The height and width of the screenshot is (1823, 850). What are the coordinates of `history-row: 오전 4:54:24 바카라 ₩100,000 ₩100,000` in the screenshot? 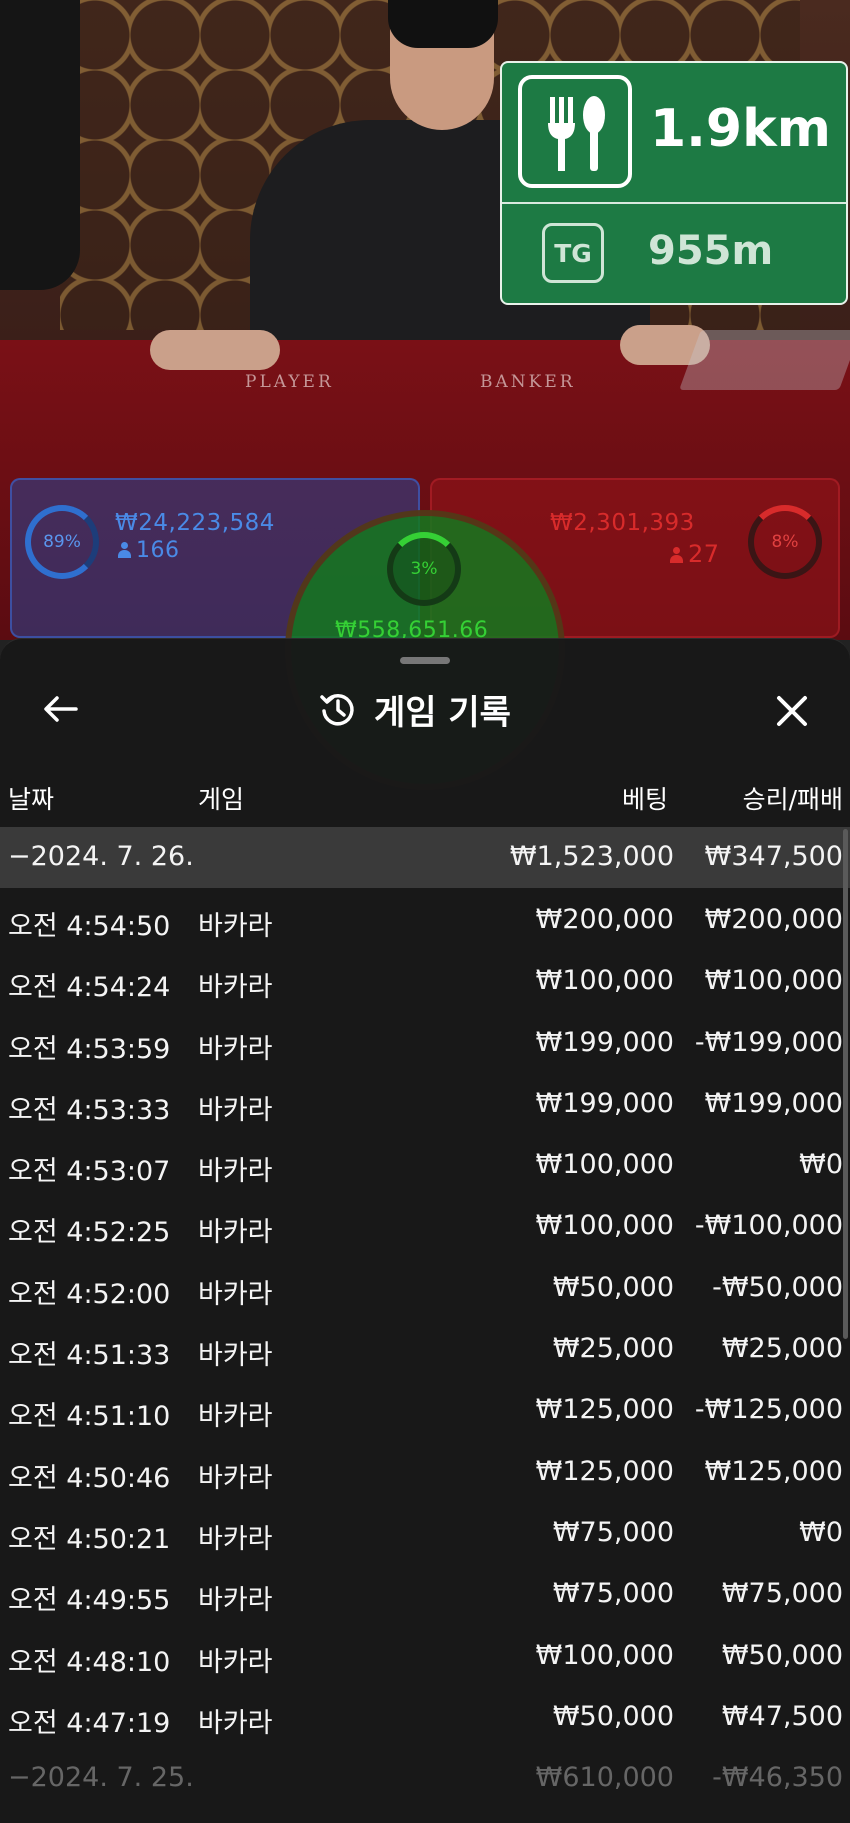 It's located at (425, 981).